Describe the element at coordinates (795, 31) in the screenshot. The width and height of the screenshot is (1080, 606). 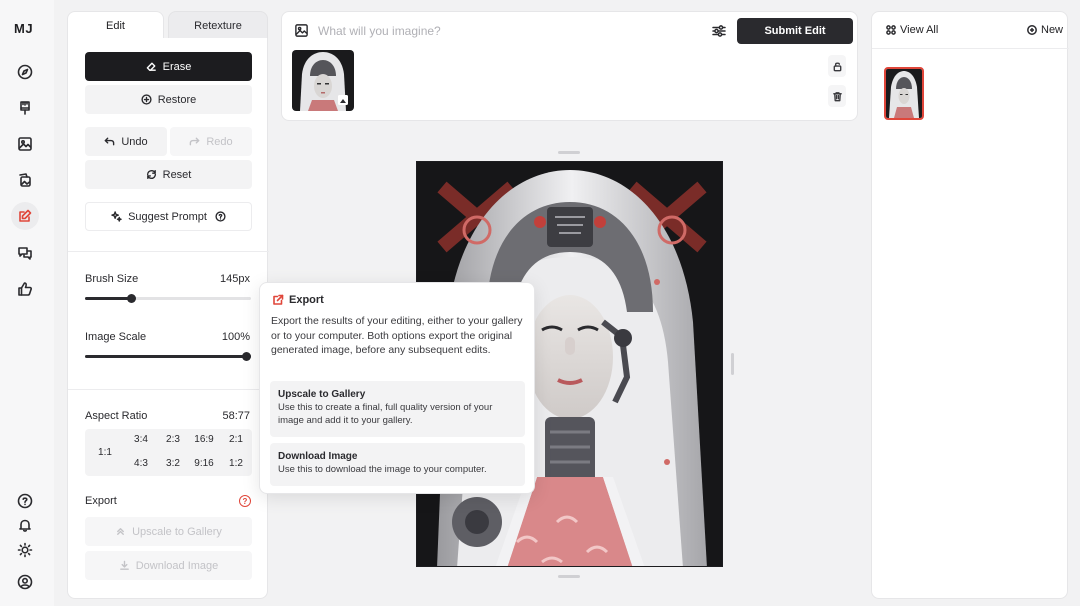
I see `submit-edit-button: Submit Edit` at that location.